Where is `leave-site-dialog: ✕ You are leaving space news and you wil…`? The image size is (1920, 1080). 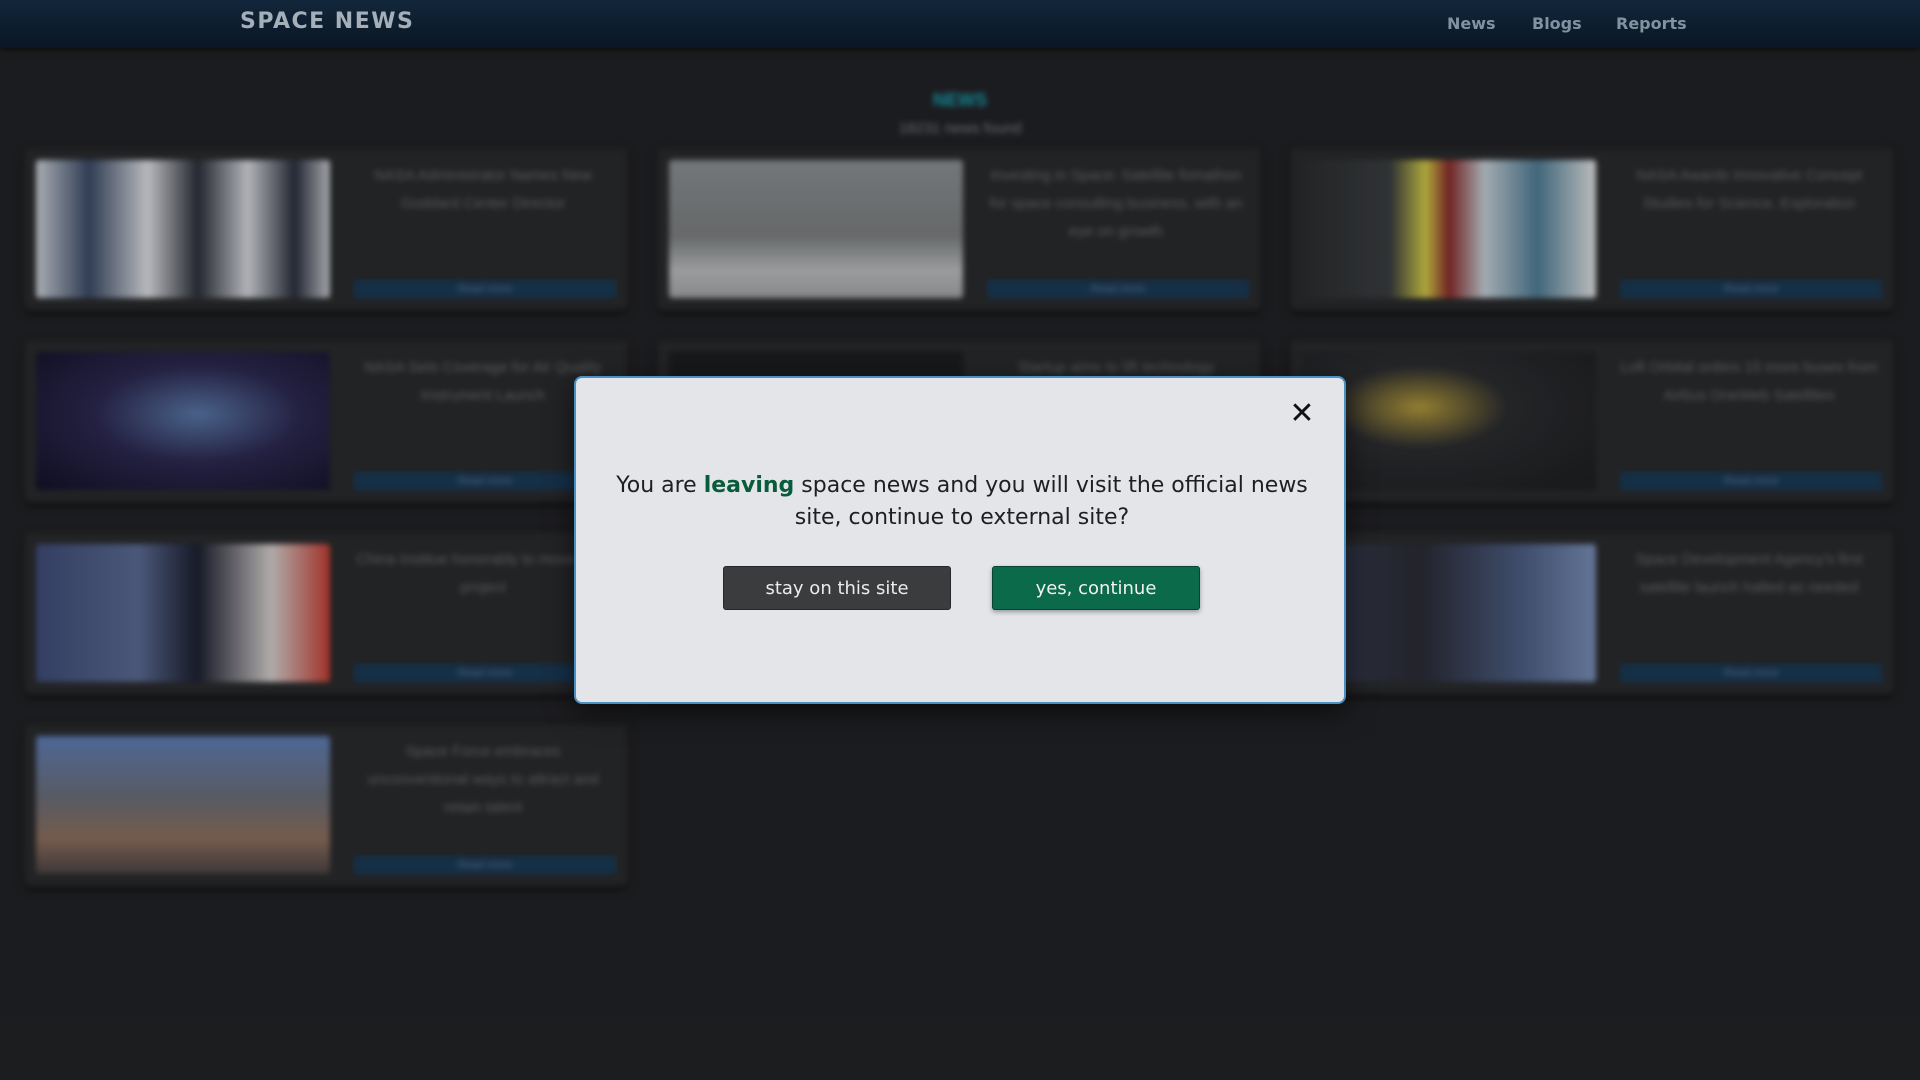 leave-site-dialog: ✕ You are leaving space news and you wil… is located at coordinates (960, 540).